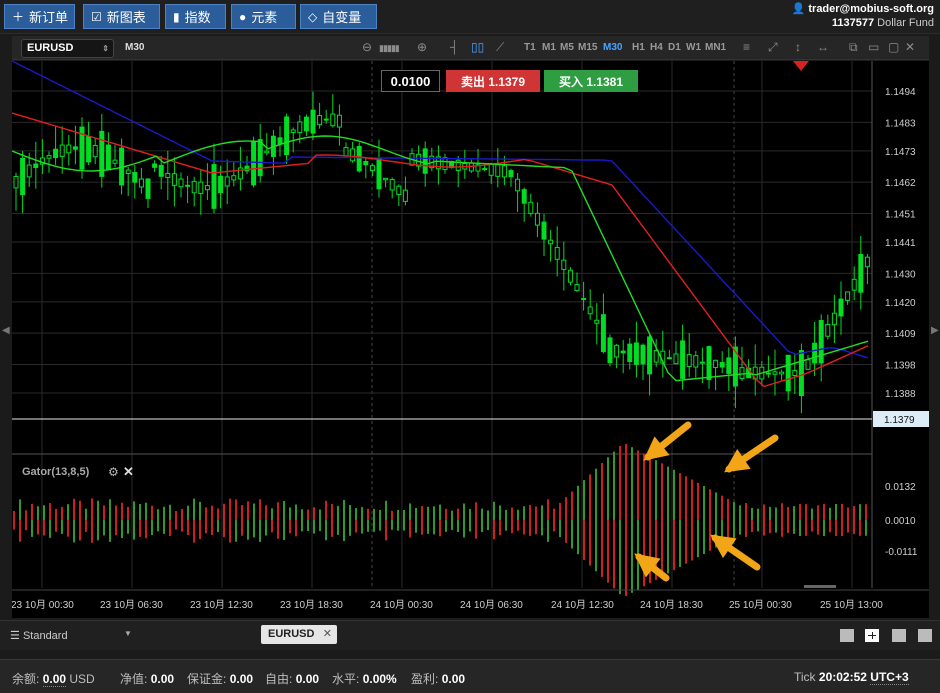  Describe the element at coordinates (715, 47) in the screenshot. I see `timeframe-mn1: MN1` at that location.